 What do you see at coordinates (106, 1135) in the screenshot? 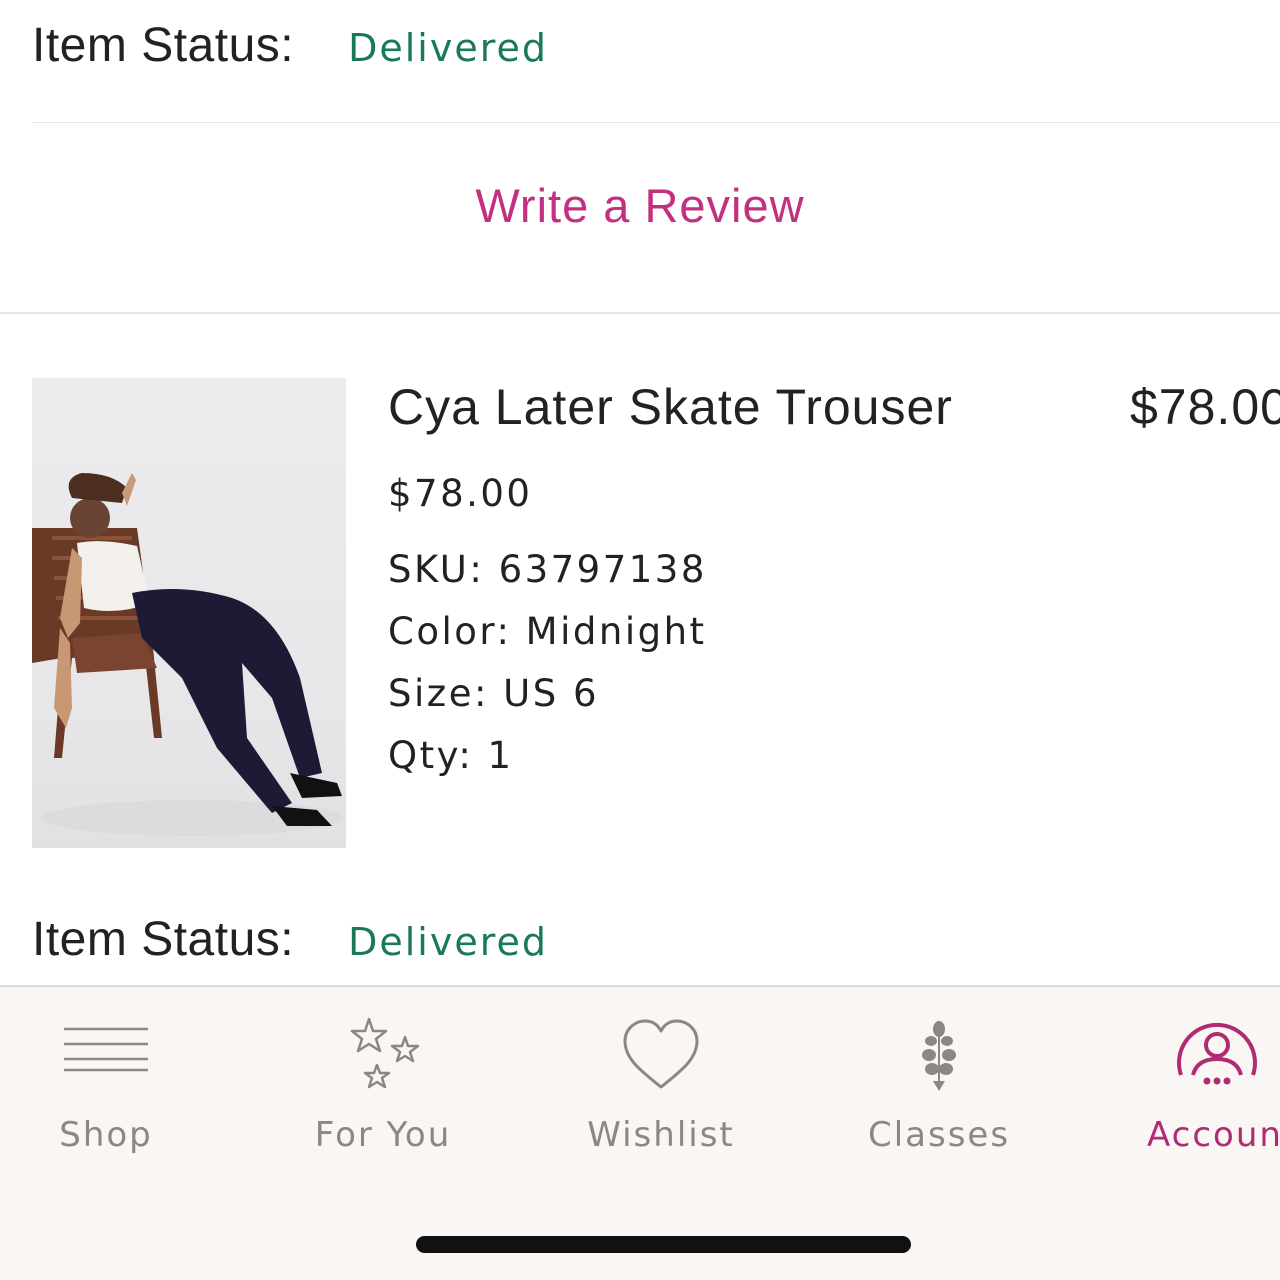
I see `tab-label: Shop` at bounding box center [106, 1135].